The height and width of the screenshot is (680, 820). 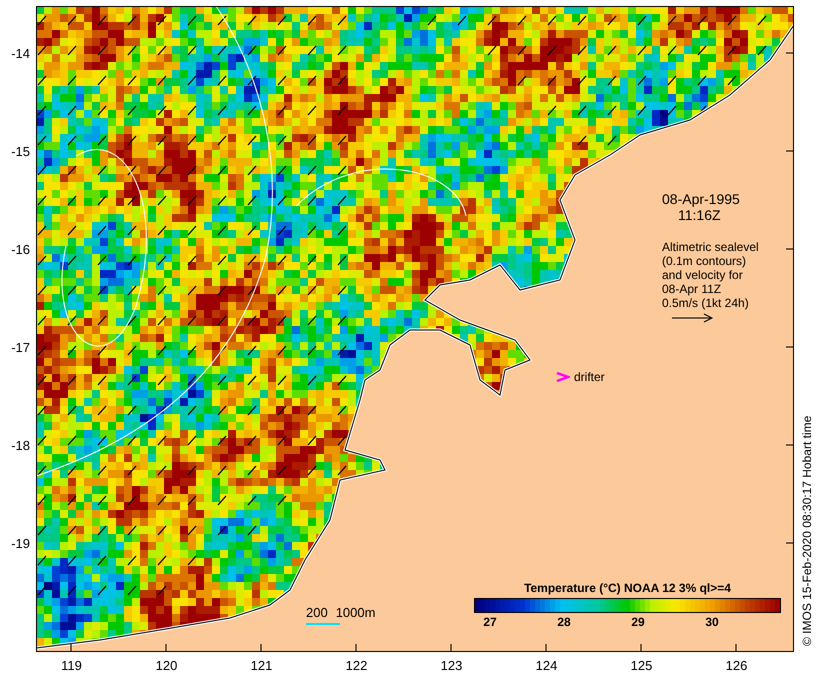 I want to click on colorbar-label: 28, so click(x=564, y=621).